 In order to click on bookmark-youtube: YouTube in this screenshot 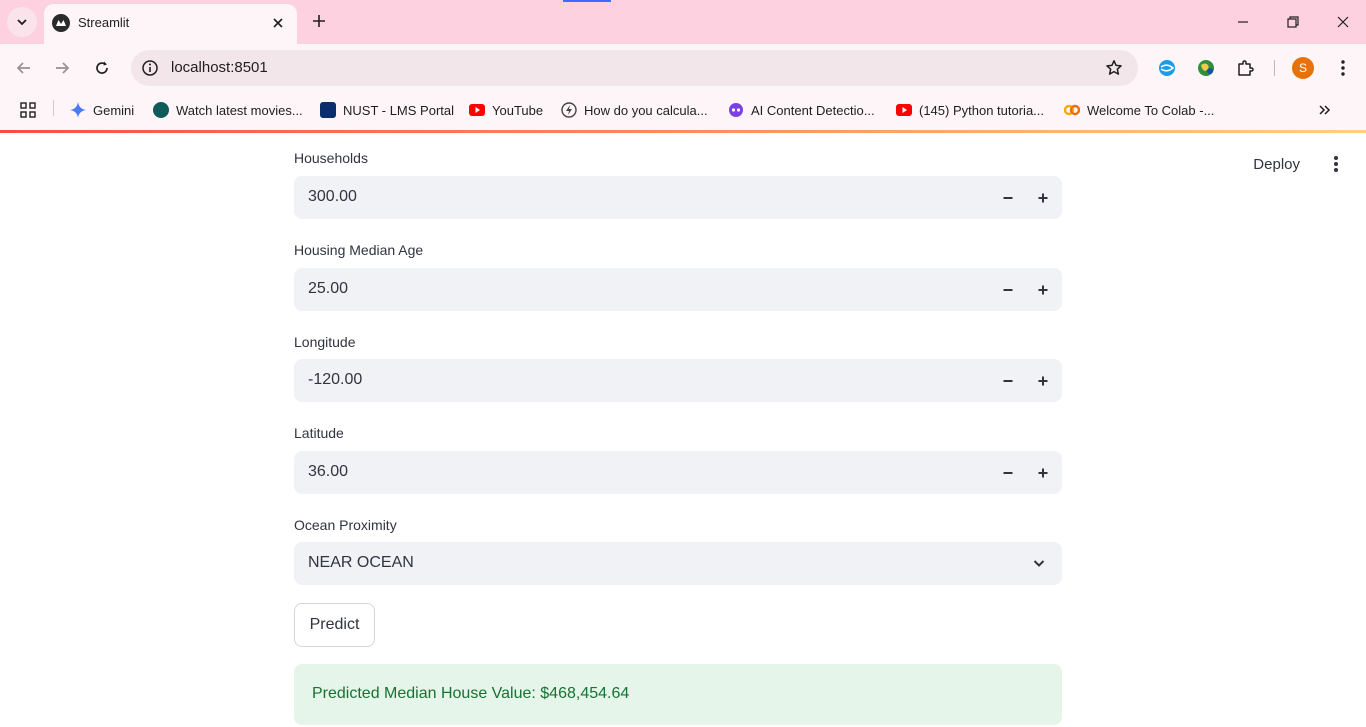, I will do `click(506, 110)`.